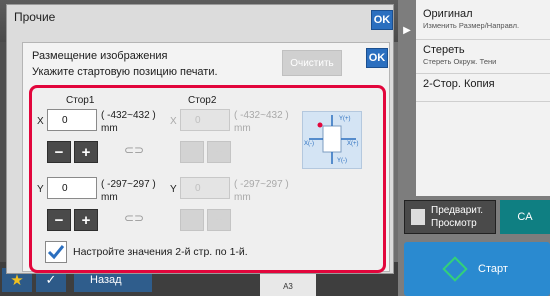 The width and height of the screenshot is (550, 296). I want to click on side2-y-plus-button: +, so click(219, 220).